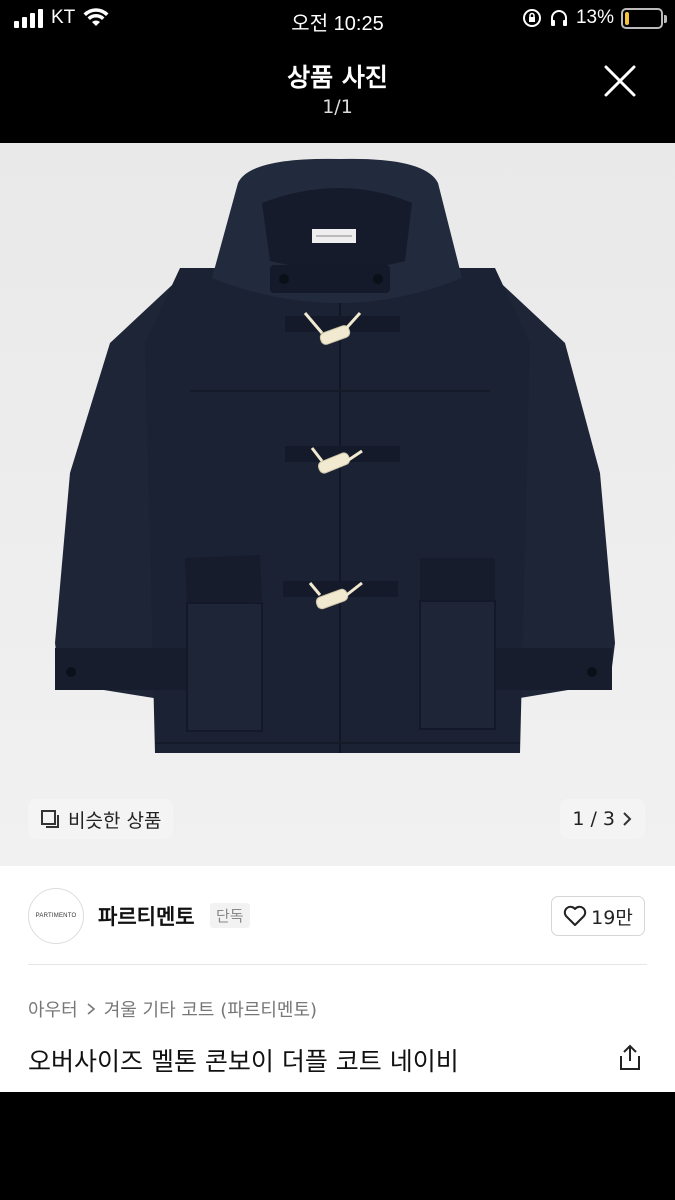 The height and width of the screenshot is (1200, 675). I want to click on divider, so click(337, 964).